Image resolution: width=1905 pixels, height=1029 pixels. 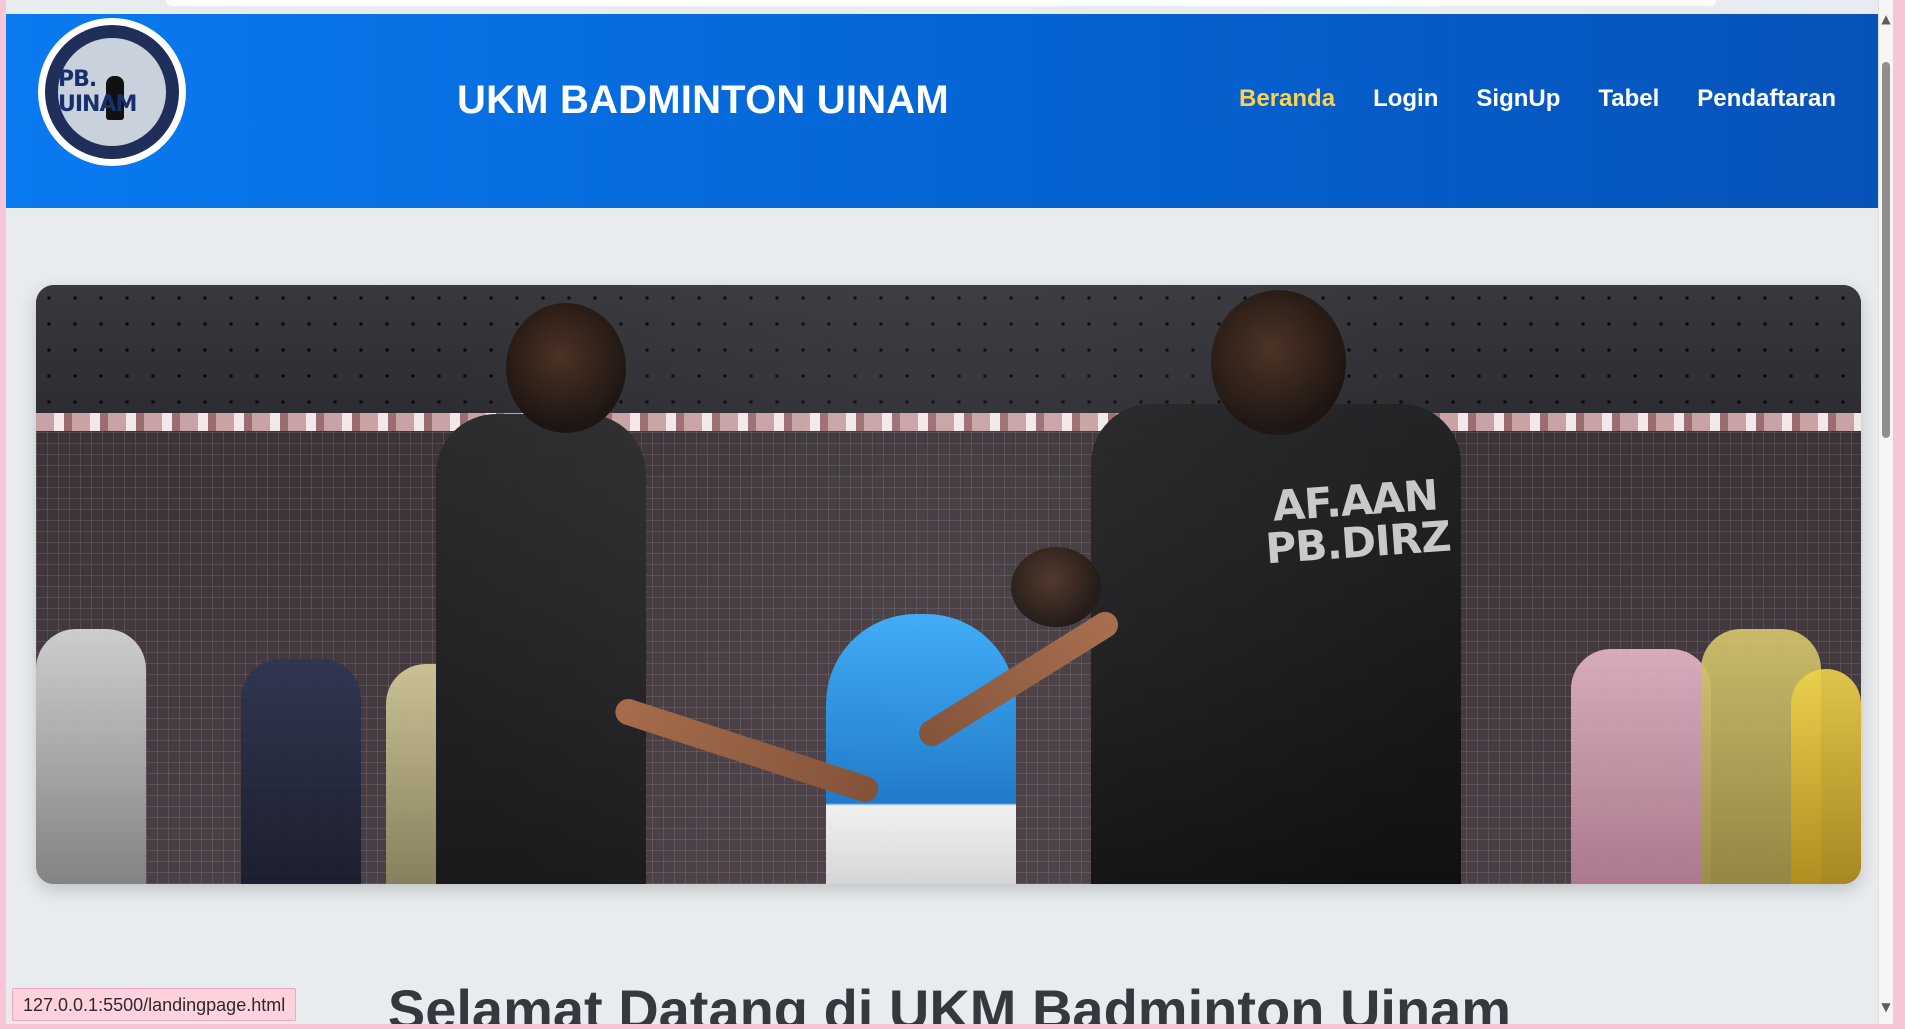 What do you see at coordinates (1766, 99) in the screenshot?
I see `nav-pendaftaran: Pendaftaran` at bounding box center [1766, 99].